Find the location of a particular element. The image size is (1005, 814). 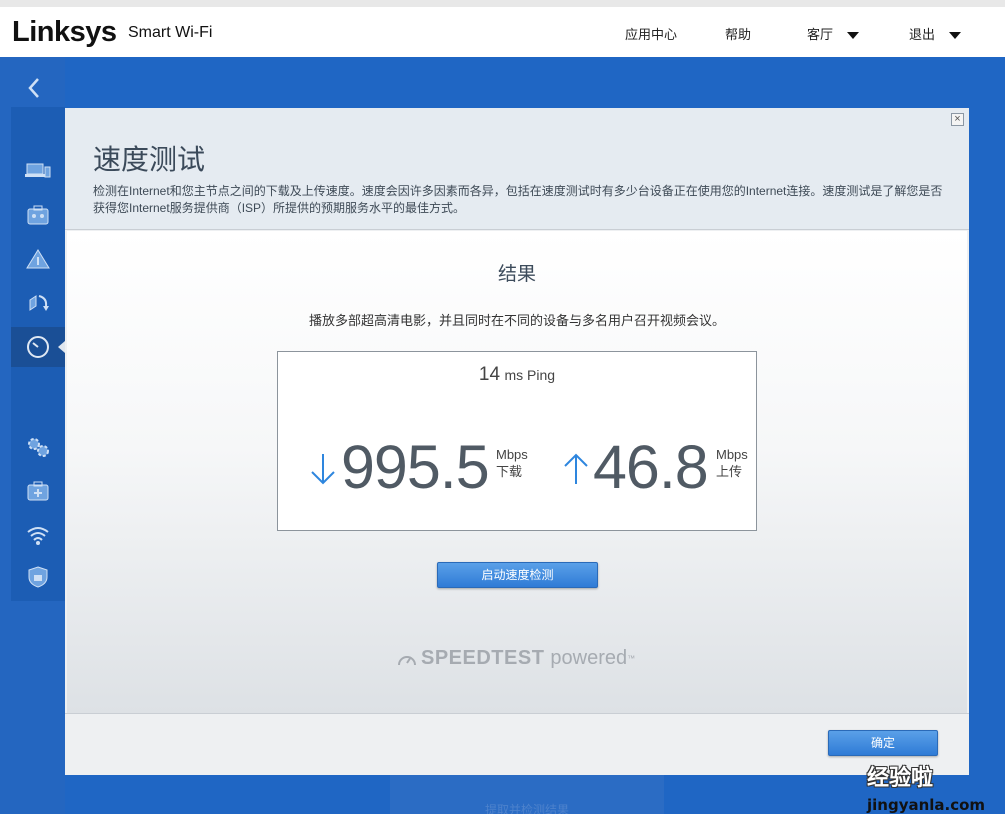

result-title: 结果 is located at coordinates (516, 274).